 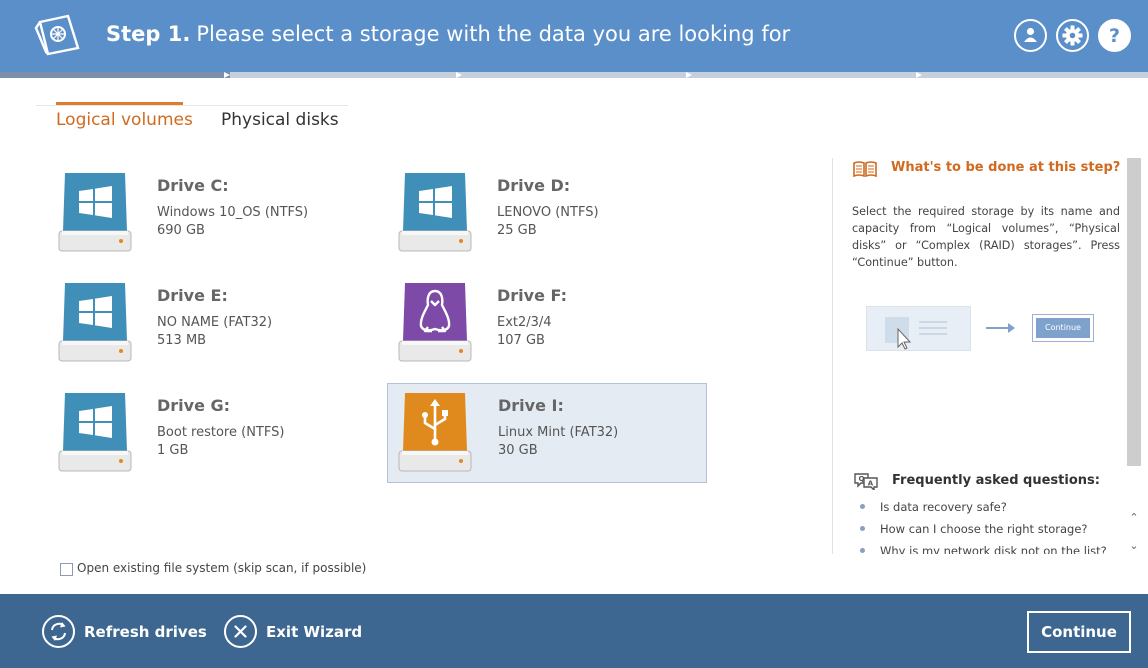 I want to click on drive-size: 25 GB, so click(x=517, y=230).